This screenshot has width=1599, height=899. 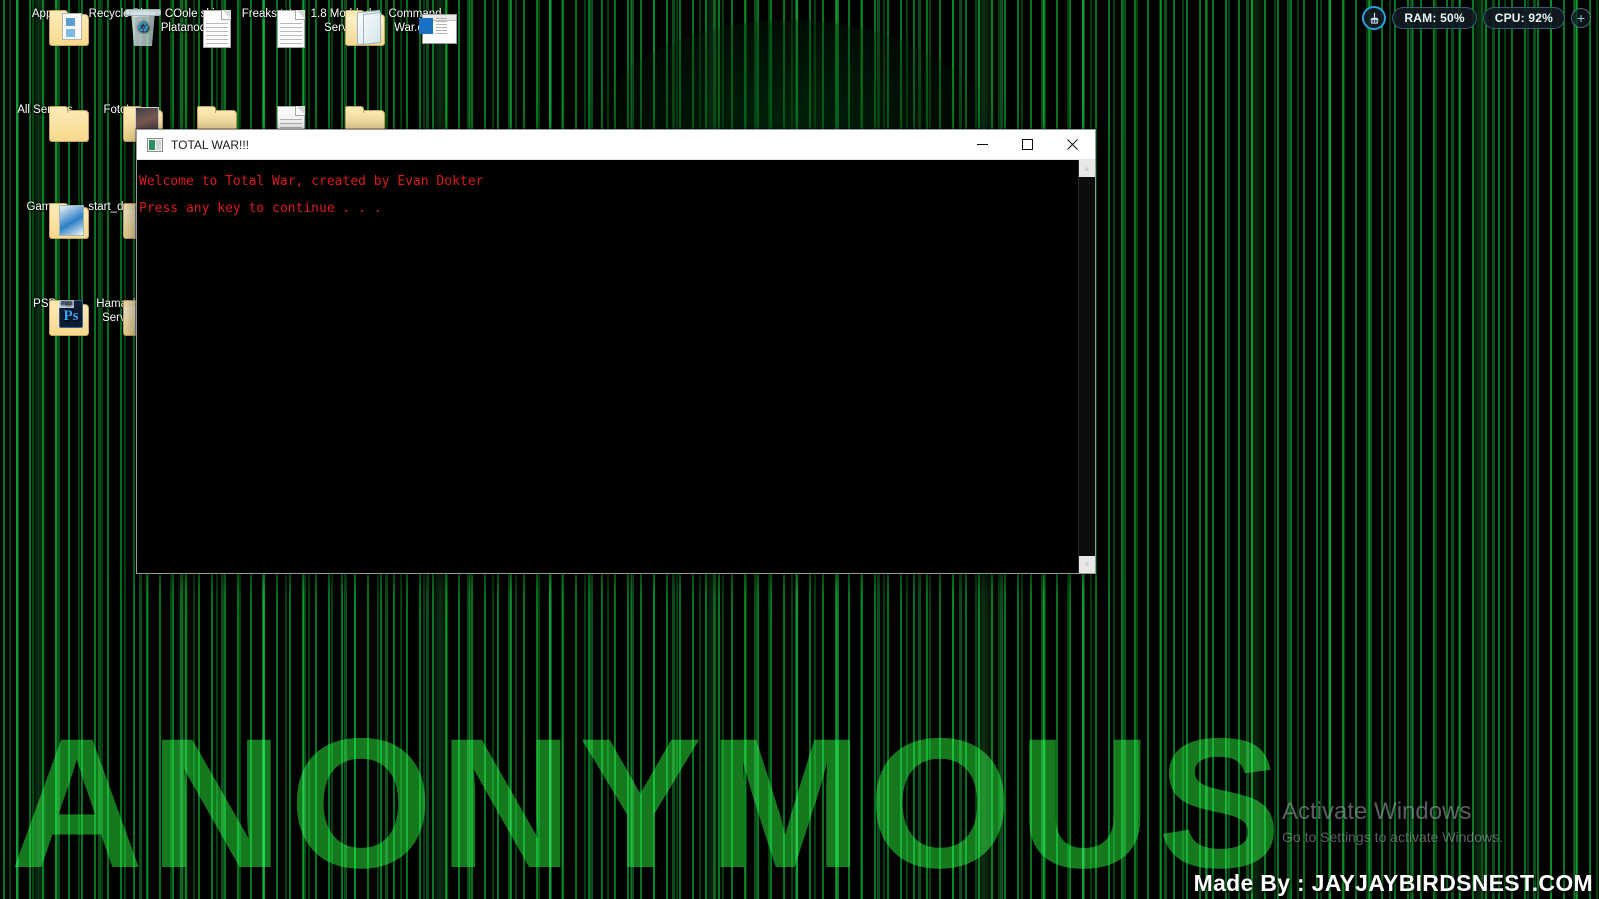 I want to click on console-app-icon, so click(x=155, y=144).